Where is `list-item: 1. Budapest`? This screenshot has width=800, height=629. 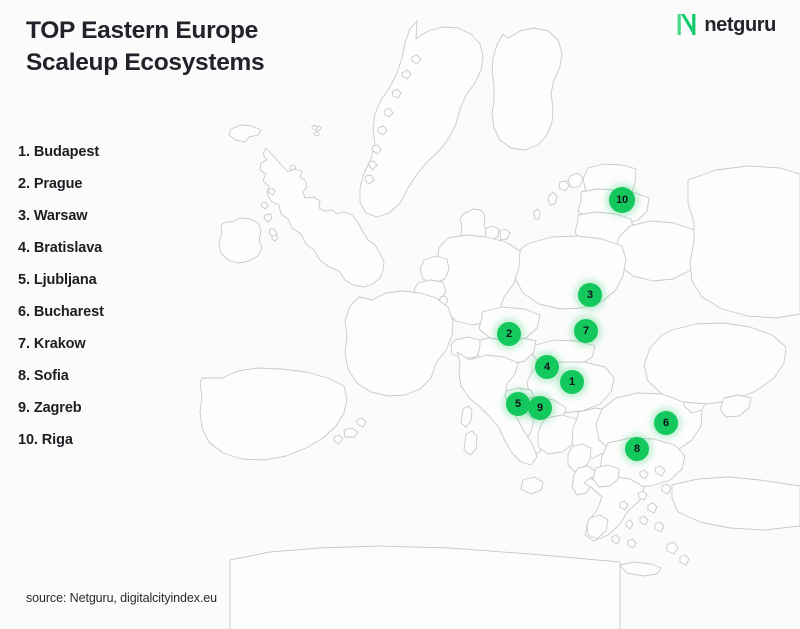
list-item: 1. Budapest is located at coordinates (59, 152).